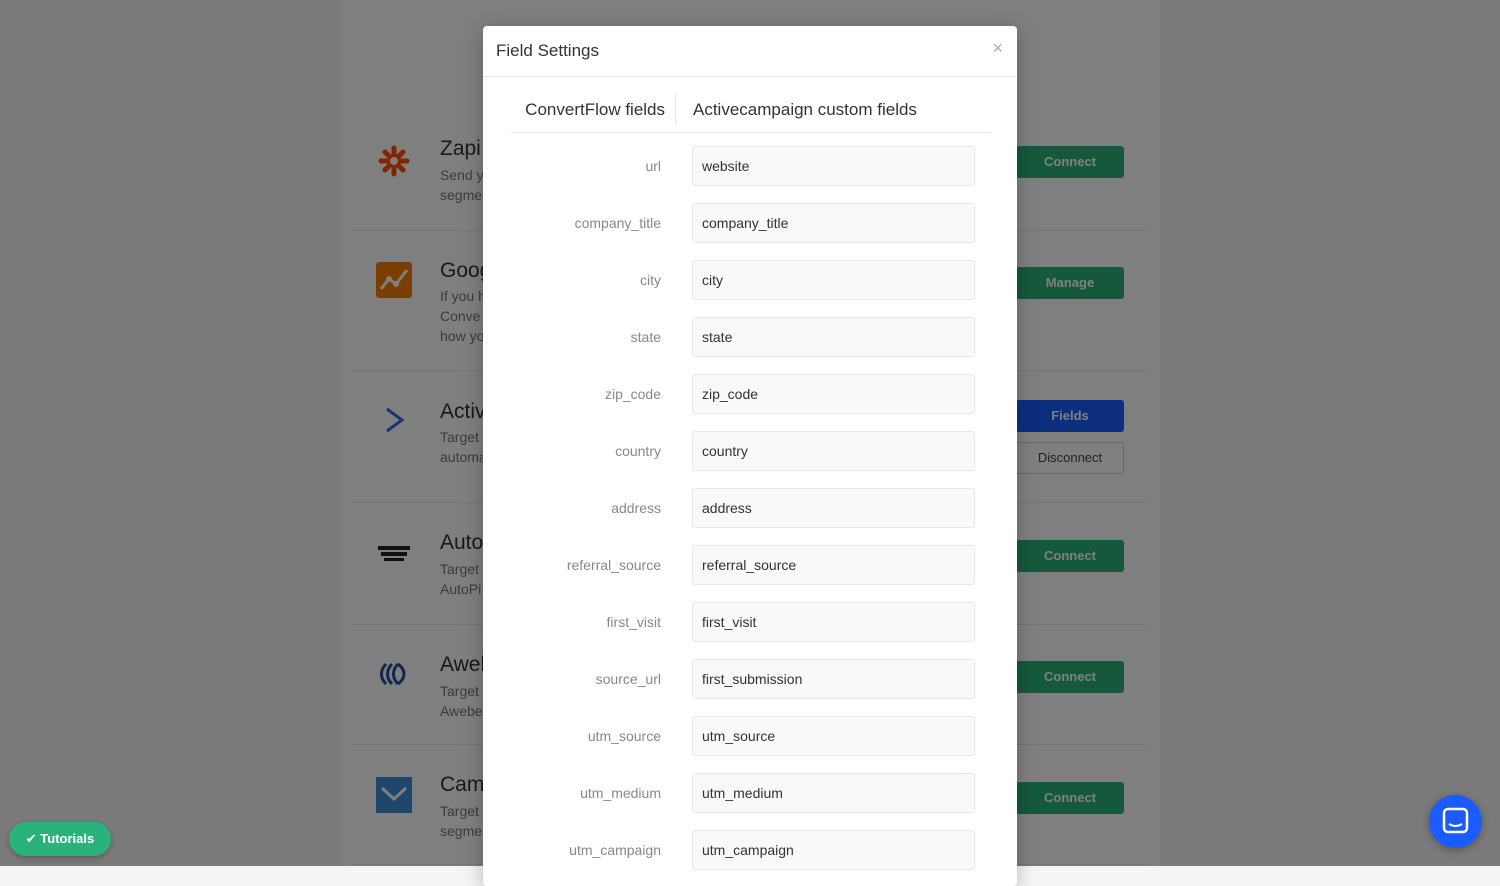 The width and height of the screenshot is (1500, 886). What do you see at coordinates (547, 50) in the screenshot?
I see `modal-title: Field Settings` at bounding box center [547, 50].